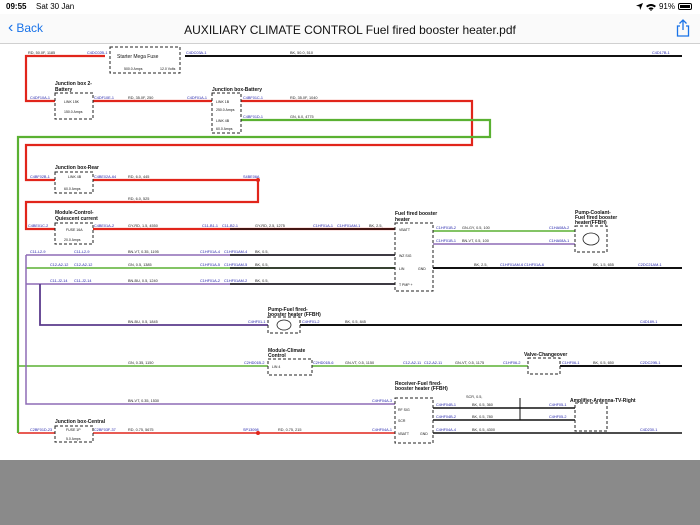  What do you see at coordinates (402, 220) in the screenshot?
I see `ffbh-title-2: heater` at bounding box center [402, 220].